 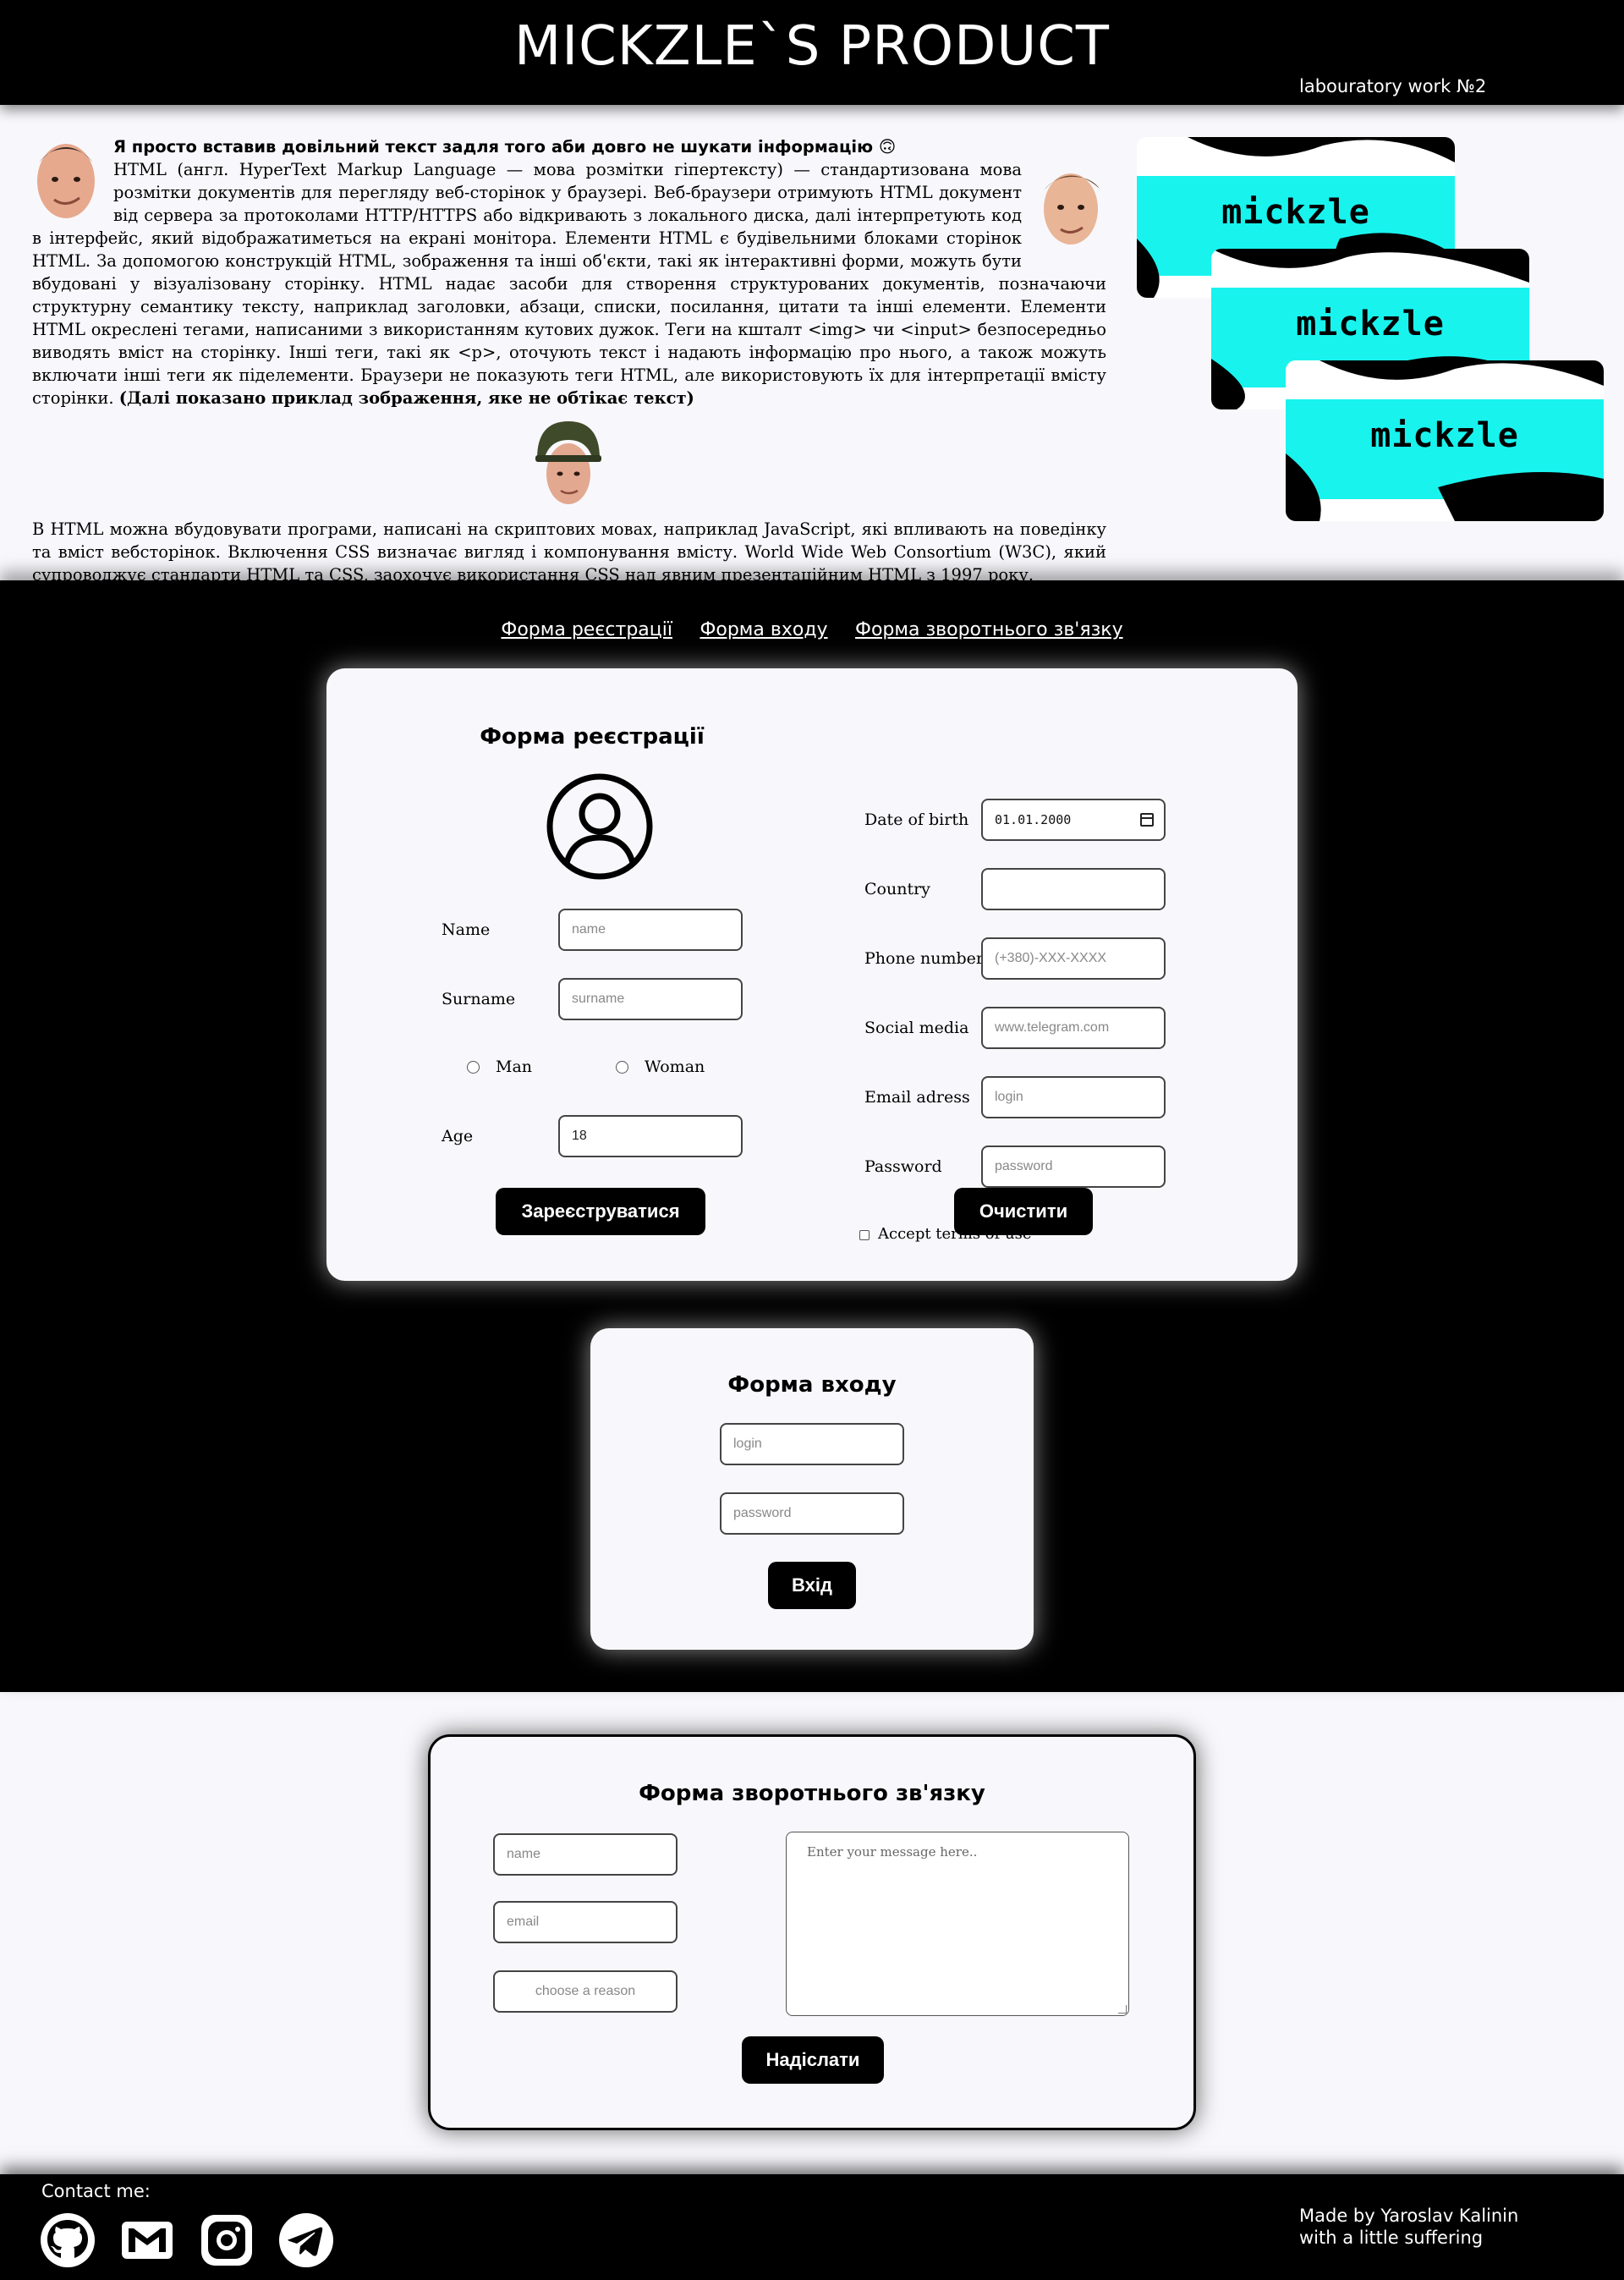 What do you see at coordinates (474, 1067) in the screenshot?
I see `gender-man-radio` at bounding box center [474, 1067].